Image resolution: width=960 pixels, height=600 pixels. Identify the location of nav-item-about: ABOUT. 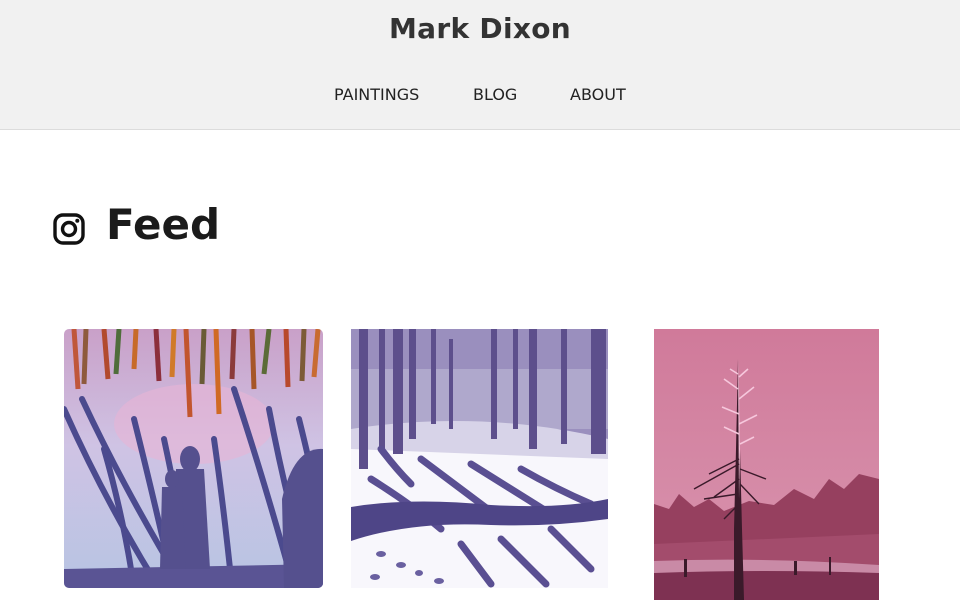
(598, 94).